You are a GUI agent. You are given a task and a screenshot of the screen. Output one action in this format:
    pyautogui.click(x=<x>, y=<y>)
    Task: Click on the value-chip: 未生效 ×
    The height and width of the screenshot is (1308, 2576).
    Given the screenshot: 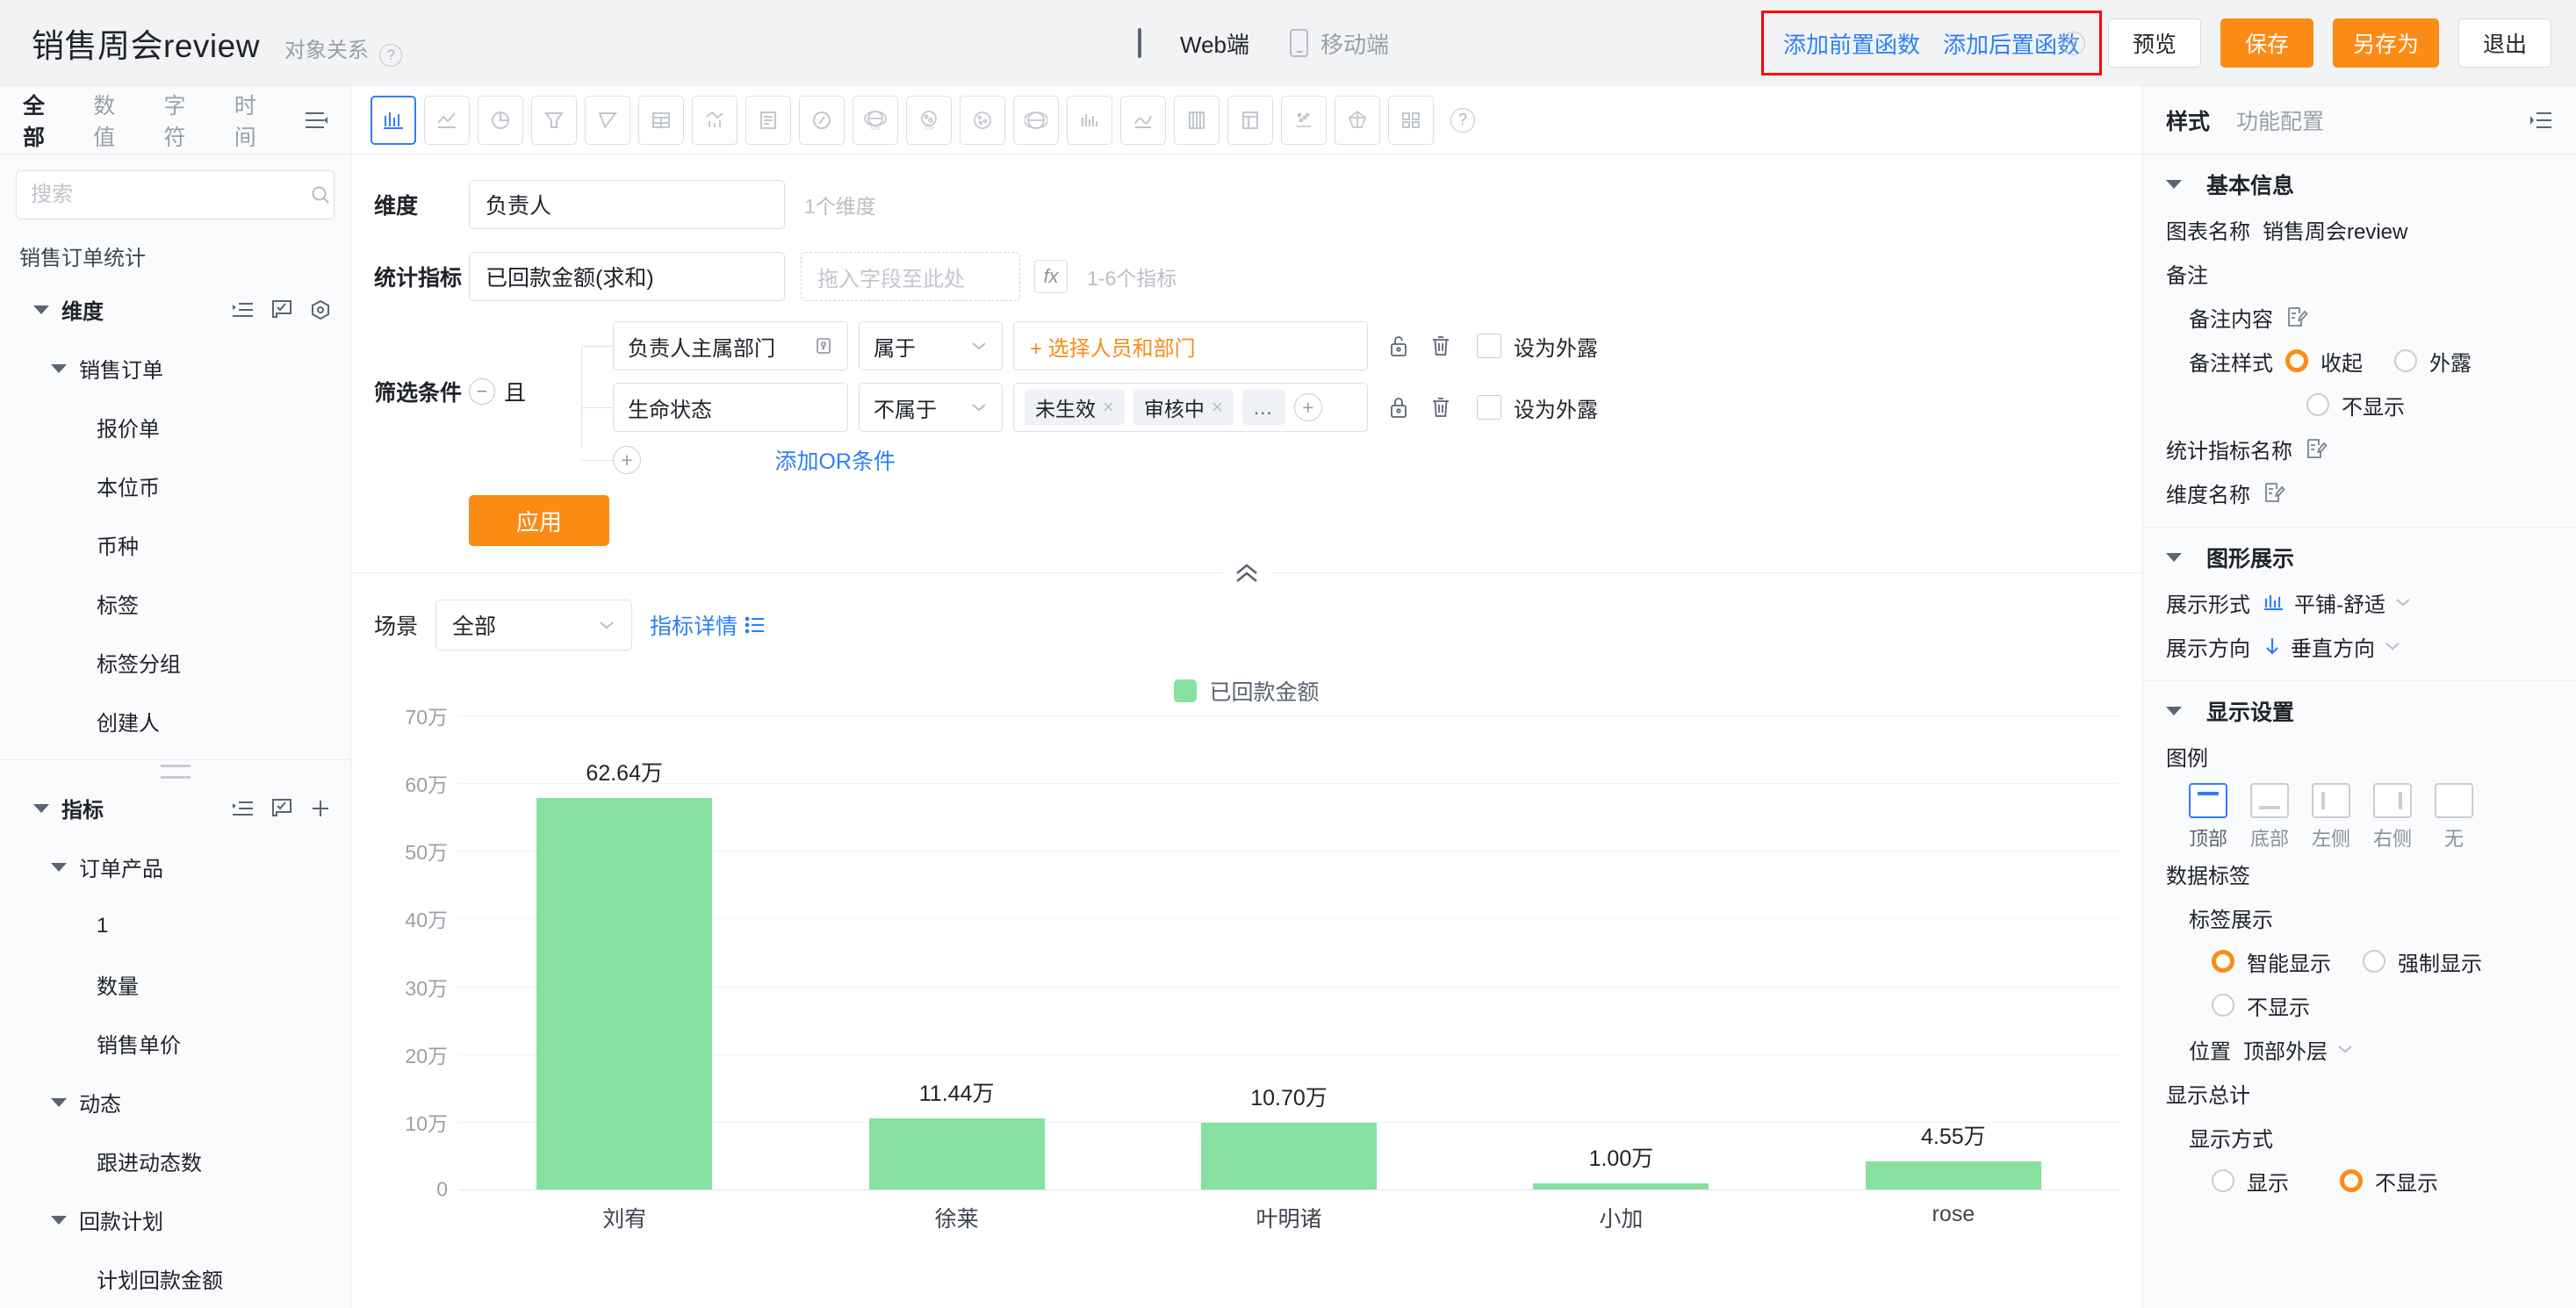 What is the action you would take?
    pyautogui.click(x=1075, y=407)
    